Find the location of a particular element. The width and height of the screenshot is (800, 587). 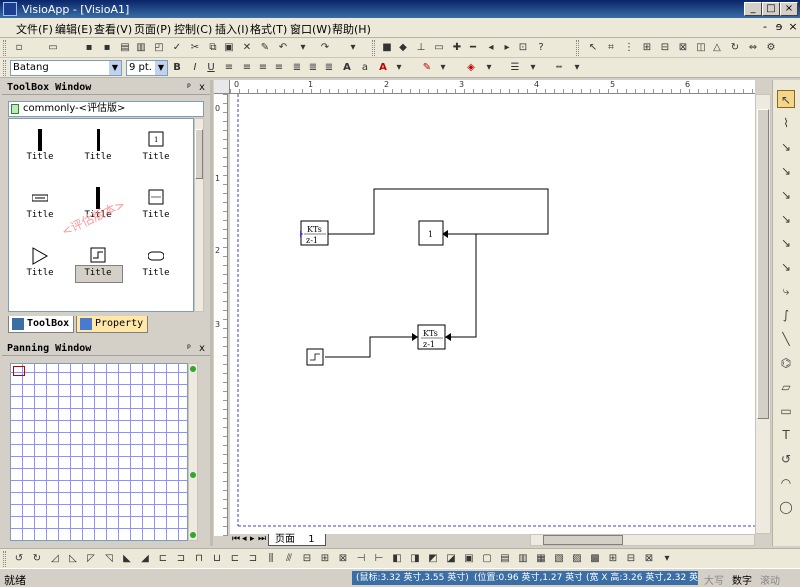

guide-icon: ▩ is located at coordinates (595, 559).